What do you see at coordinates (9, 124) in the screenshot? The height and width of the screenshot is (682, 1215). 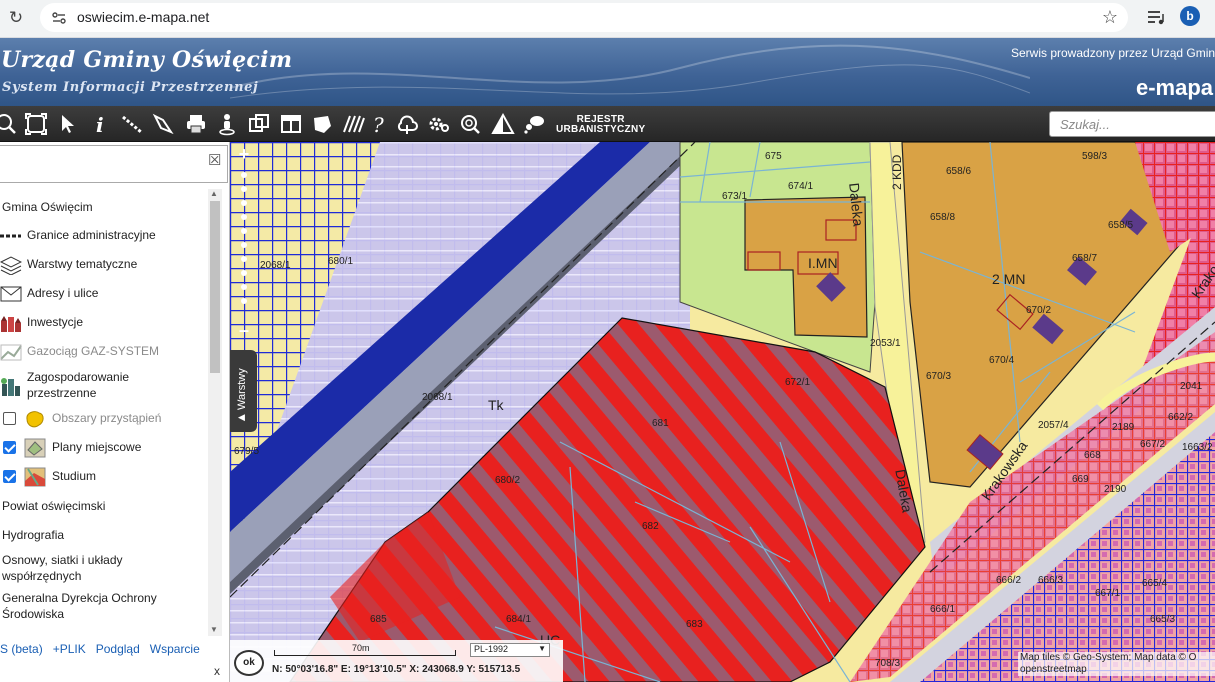 I see `zoom-icon` at bounding box center [9, 124].